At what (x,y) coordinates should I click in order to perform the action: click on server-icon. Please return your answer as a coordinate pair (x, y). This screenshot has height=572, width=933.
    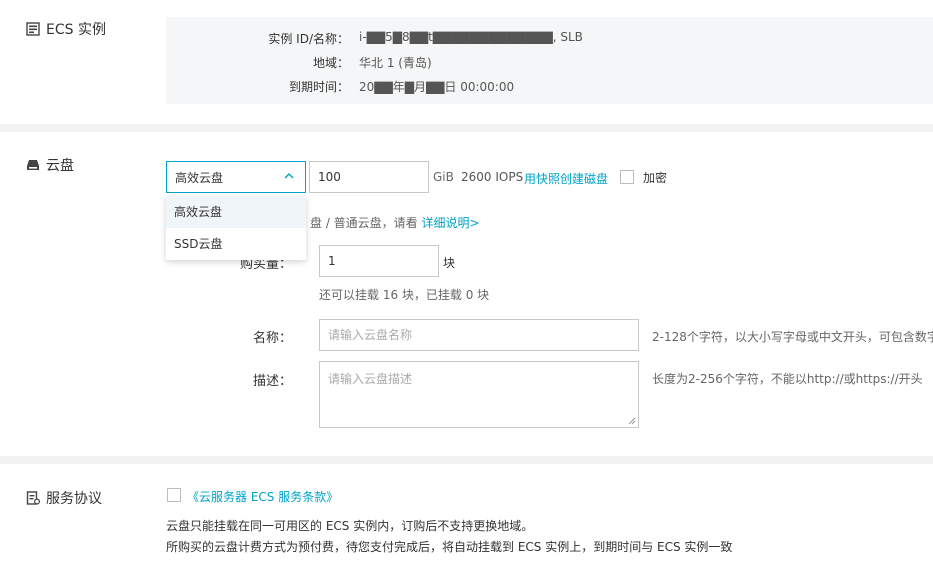
    Looking at the image, I should click on (33, 29).